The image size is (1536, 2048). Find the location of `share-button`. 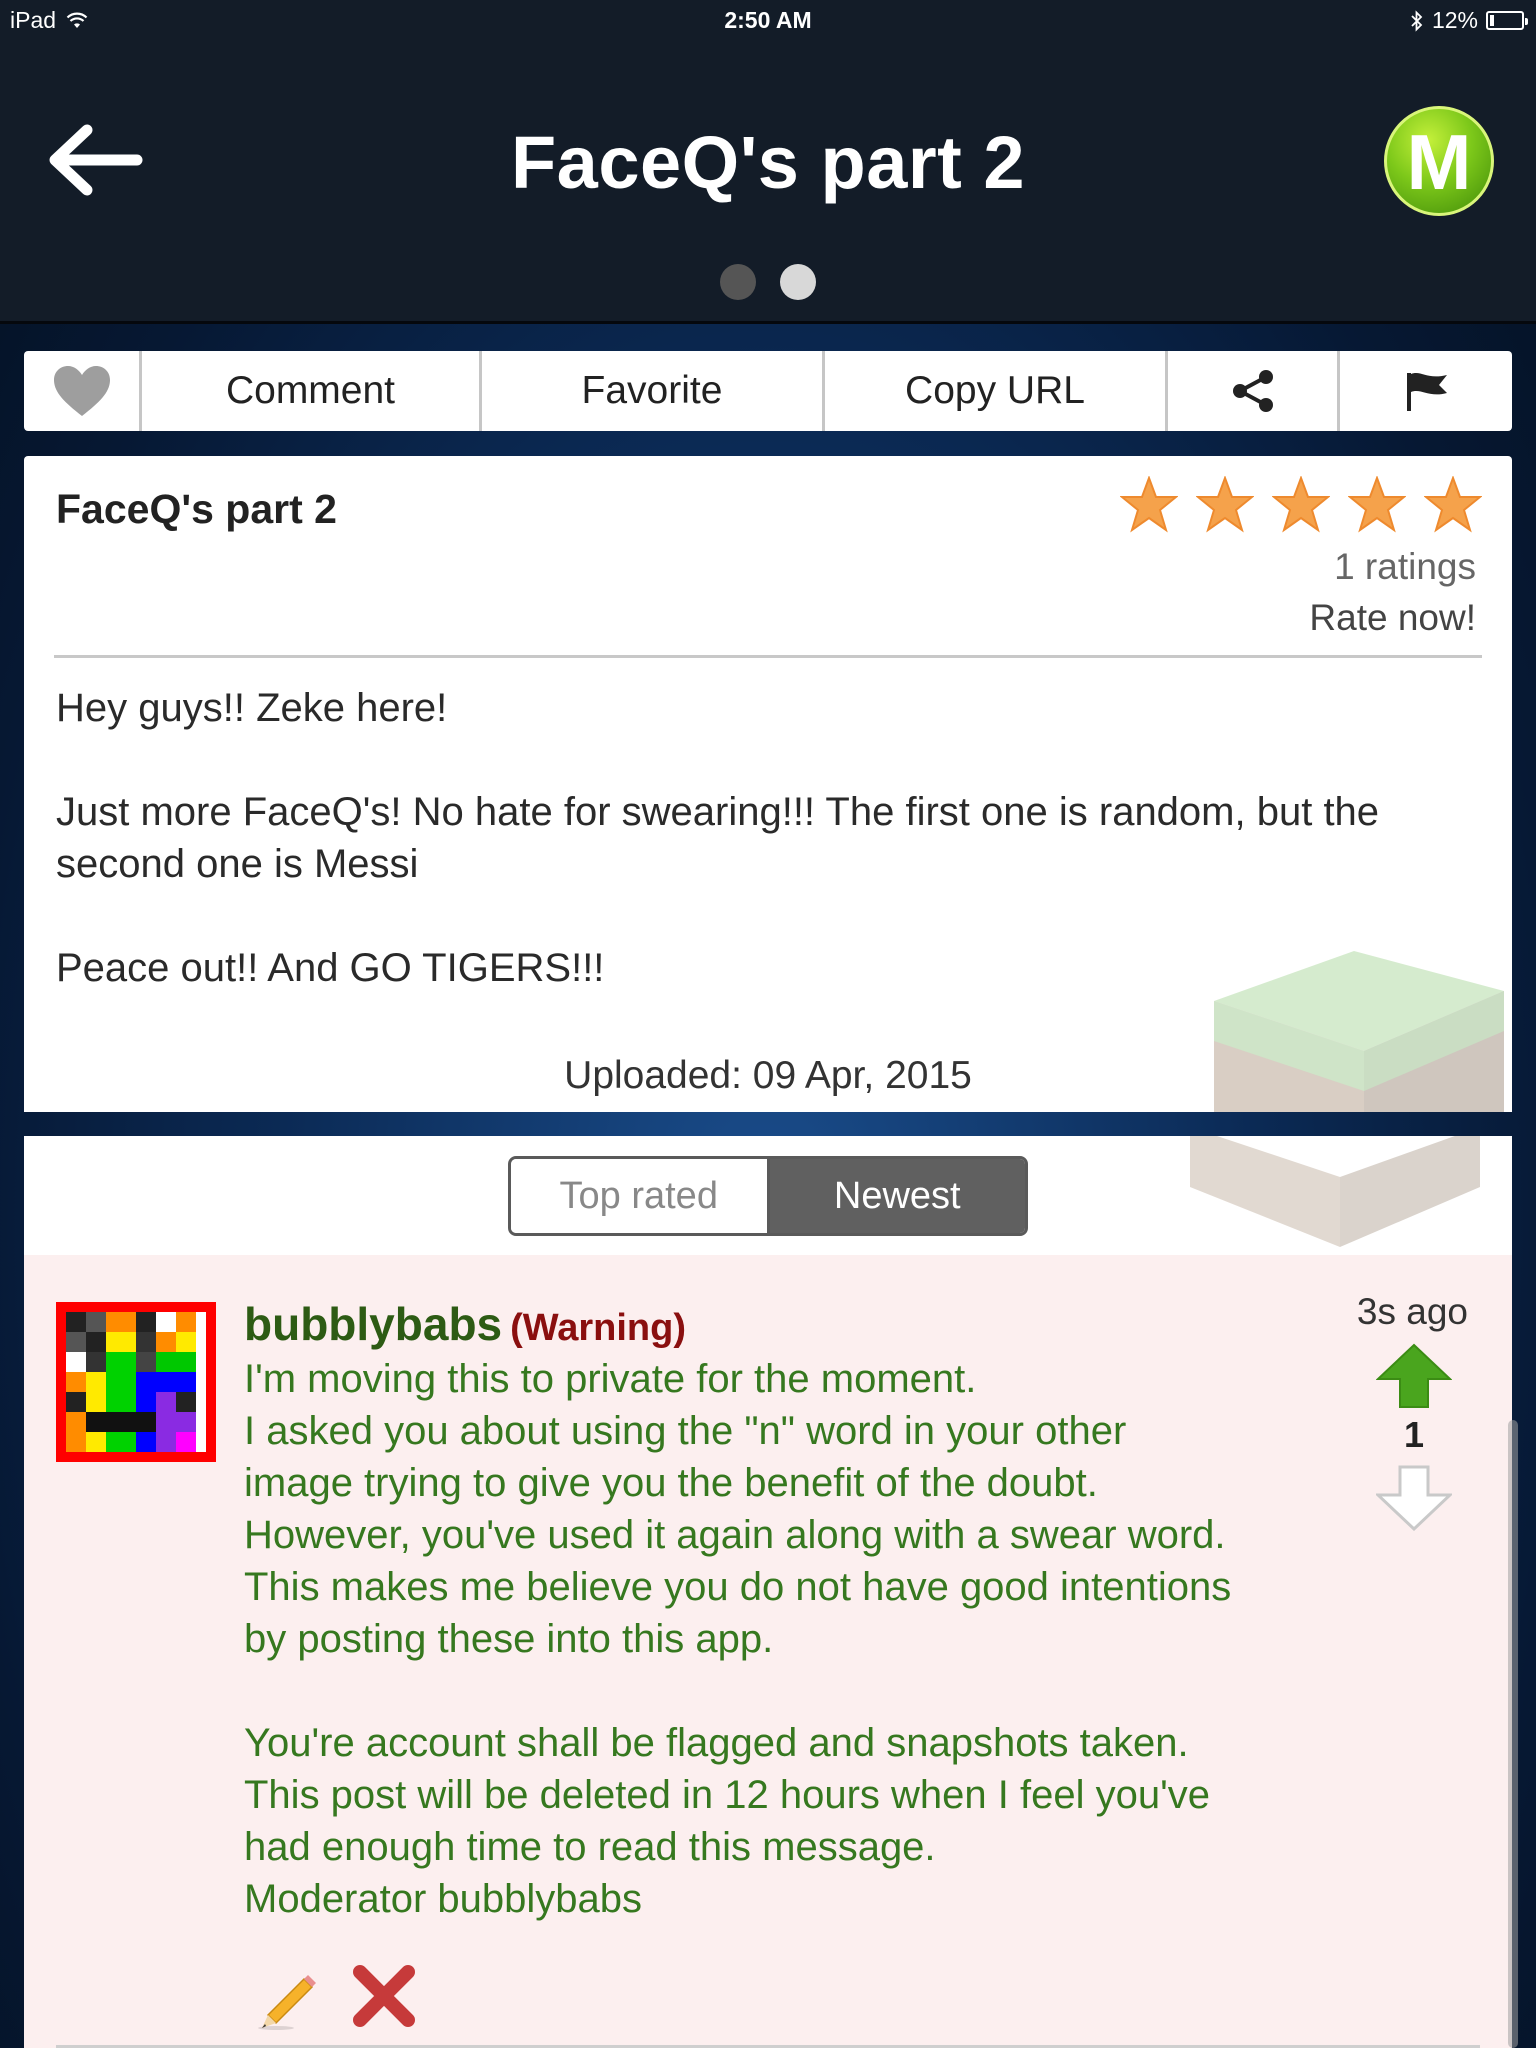

share-button is located at coordinates (1254, 391).